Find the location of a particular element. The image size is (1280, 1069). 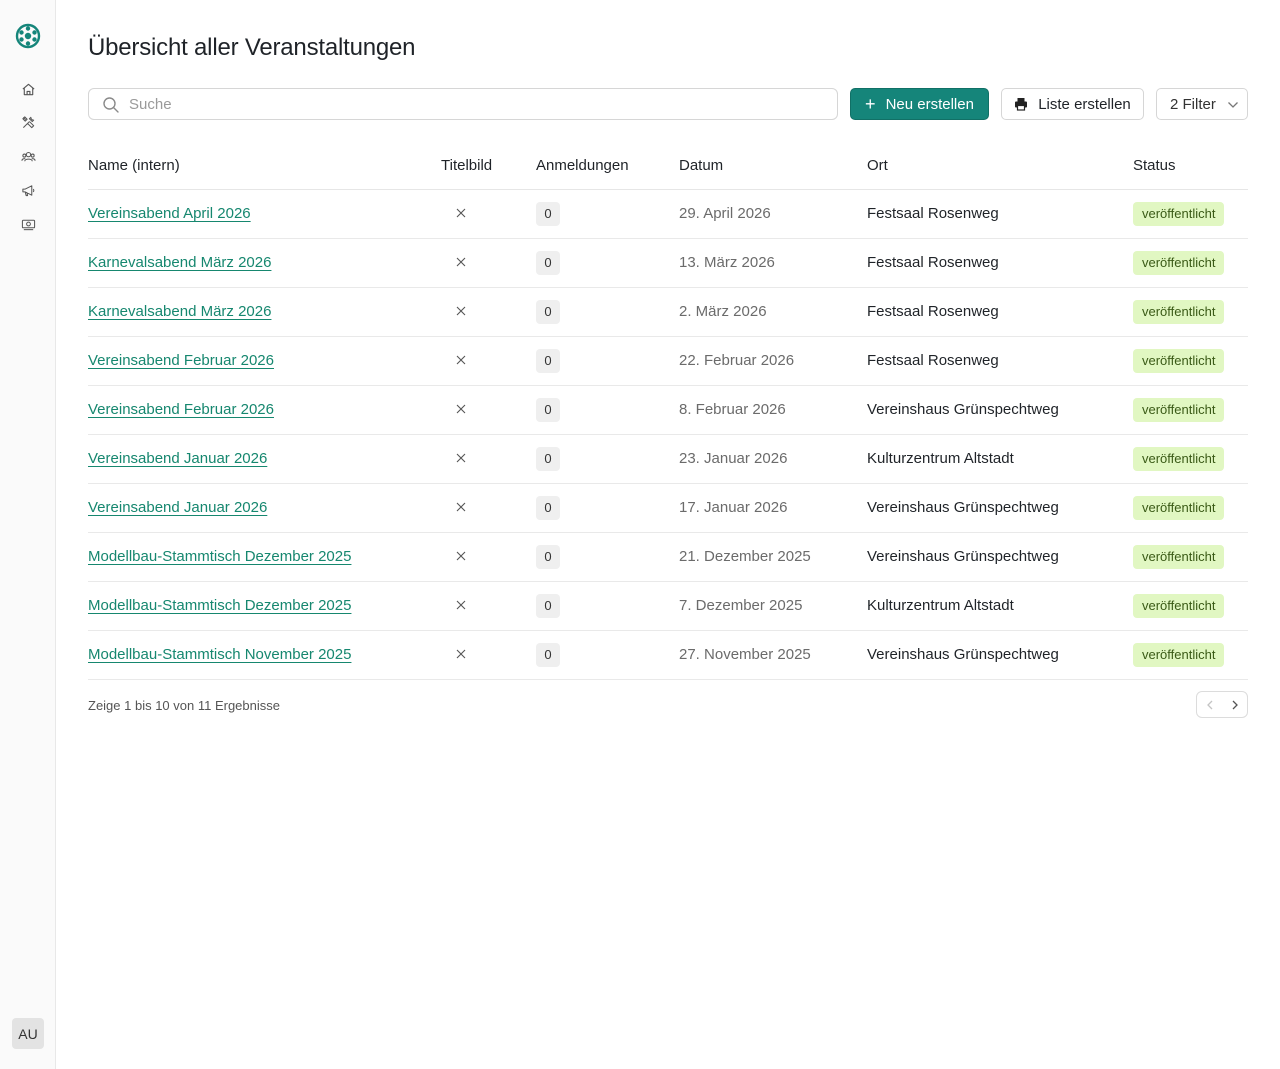

cell-datum: 22. Februar 2026 is located at coordinates (773, 361).